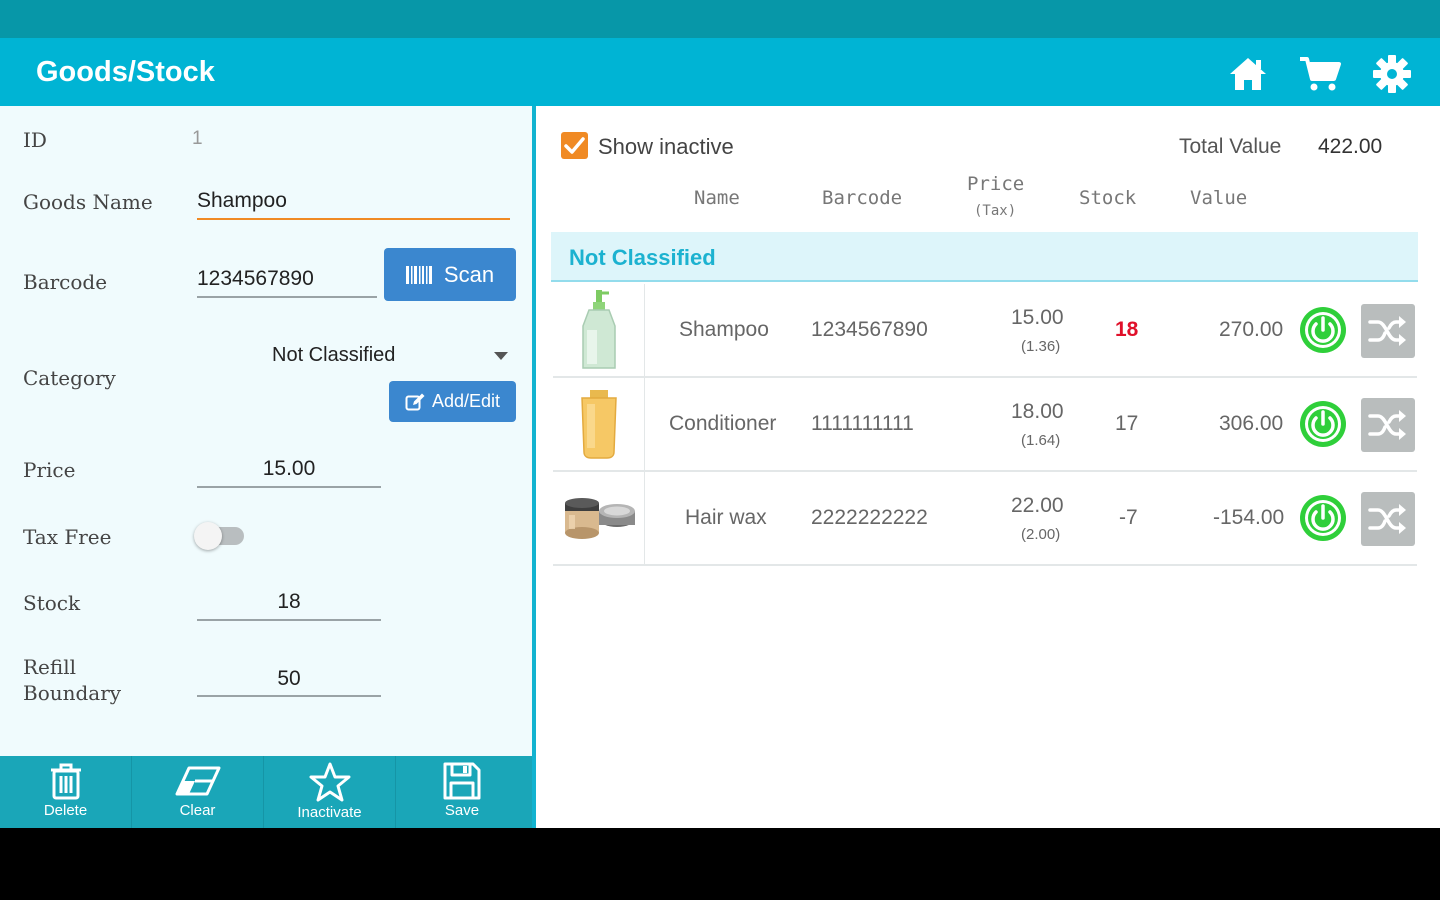 This screenshot has height=900, width=1440. Describe the element at coordinates (720, 864) in the screenshot. I see `system-nav-bar` at that location.